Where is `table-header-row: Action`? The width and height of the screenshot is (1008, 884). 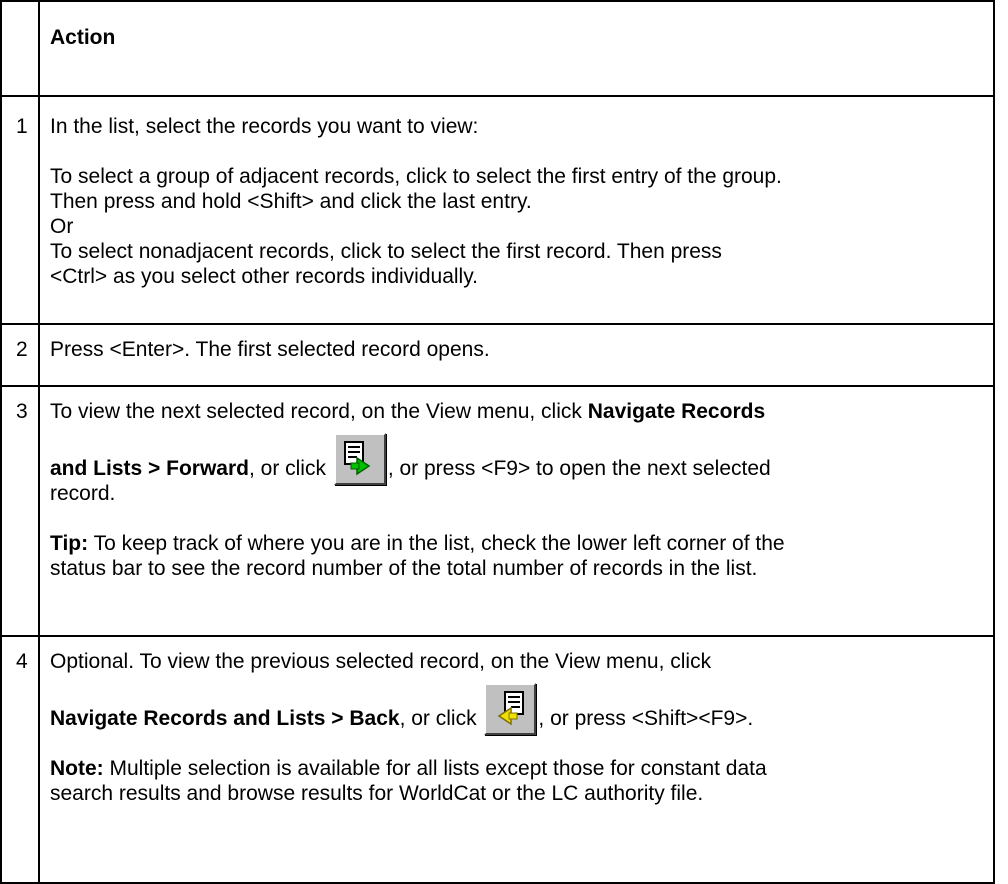
table-header-row: Action is located at coordinates (497, 48).